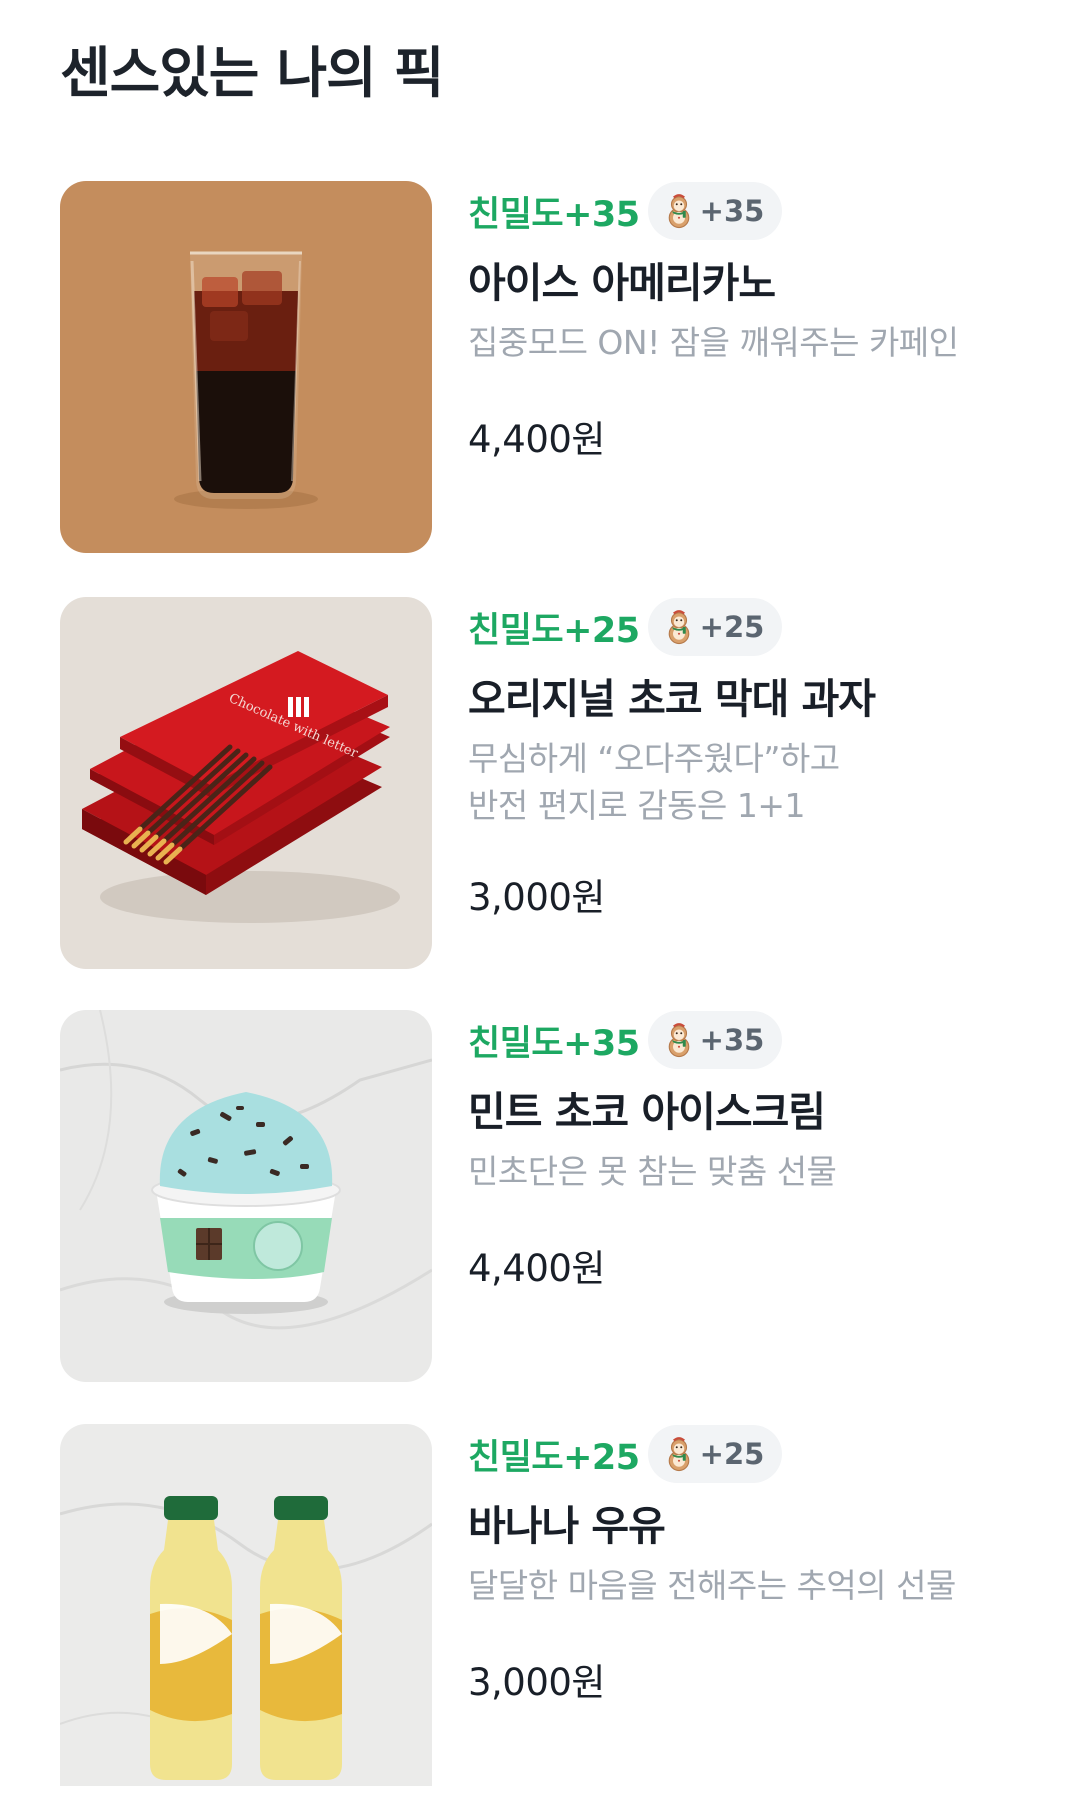 The width and height of the screenshot is (1080, 1798). What do you see at coordinates (567, 1526) in the screenshot?
I see `product-name: 바나나 우유` at bounding box center [567, 1526].